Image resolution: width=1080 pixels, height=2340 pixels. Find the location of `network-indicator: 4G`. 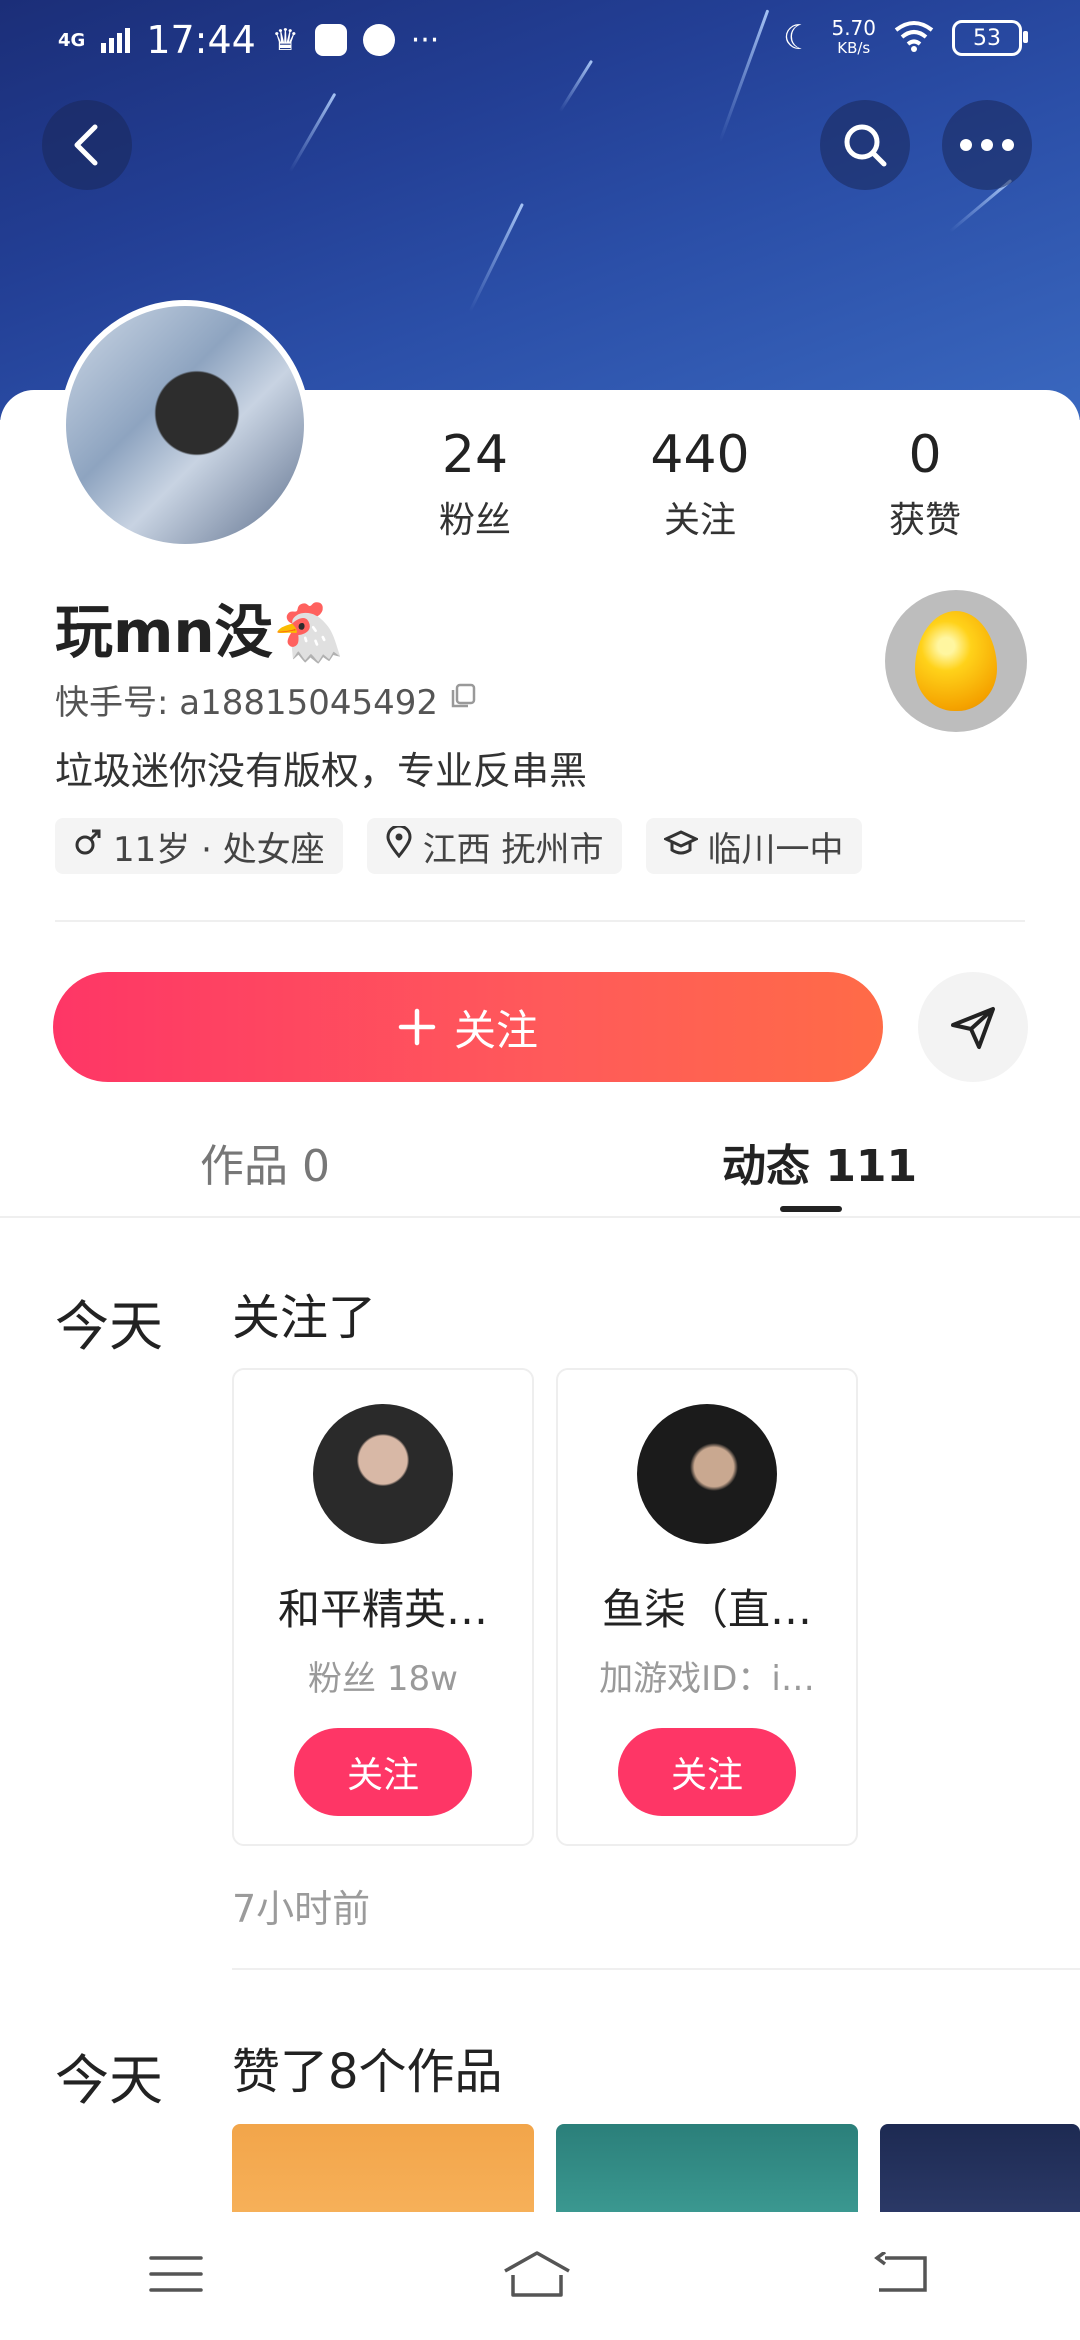

network-indicator: 4G is located at coordinates (72, 40).